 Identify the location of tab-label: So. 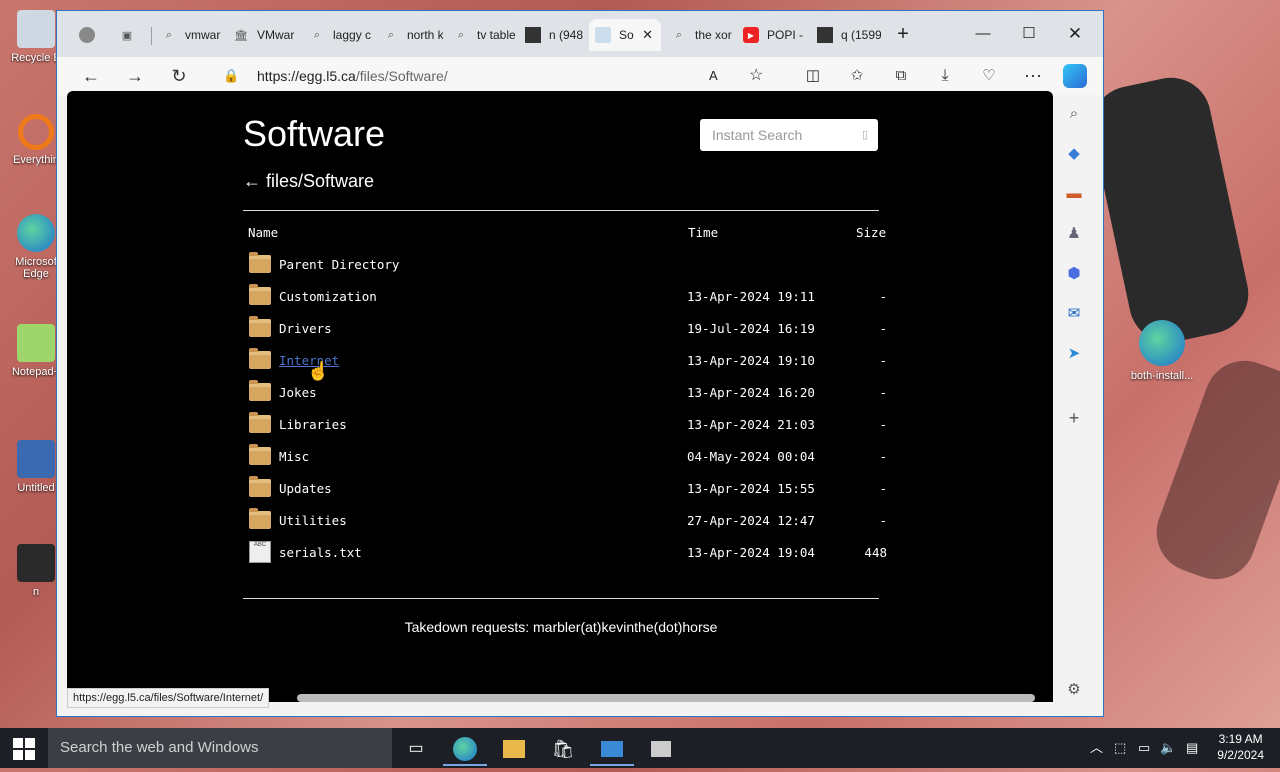
(626, 35).